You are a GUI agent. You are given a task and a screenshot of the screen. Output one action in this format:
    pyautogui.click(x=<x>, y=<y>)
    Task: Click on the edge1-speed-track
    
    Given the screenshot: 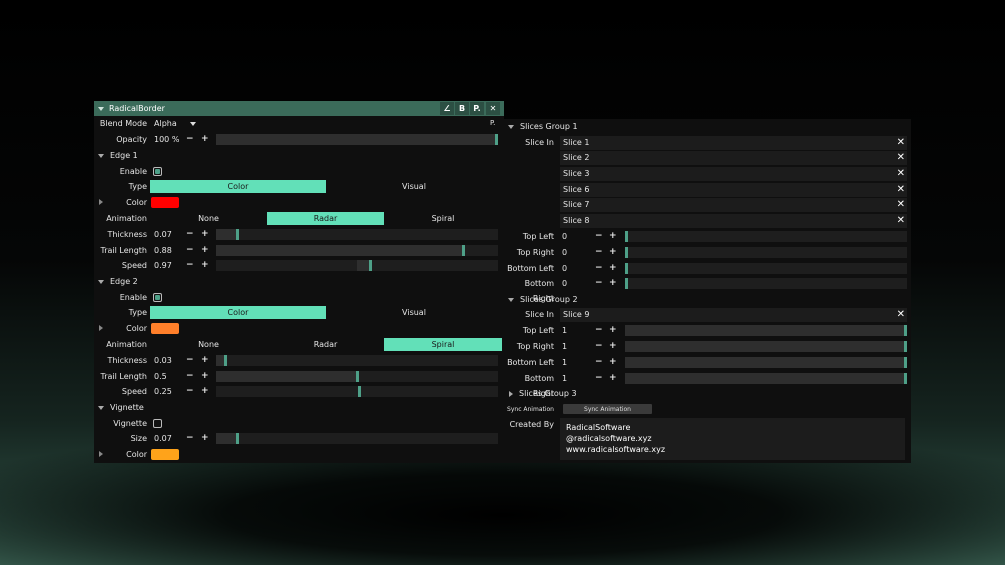 What is the action you would take?
    pyautogui.click(x=357, y=265)
    